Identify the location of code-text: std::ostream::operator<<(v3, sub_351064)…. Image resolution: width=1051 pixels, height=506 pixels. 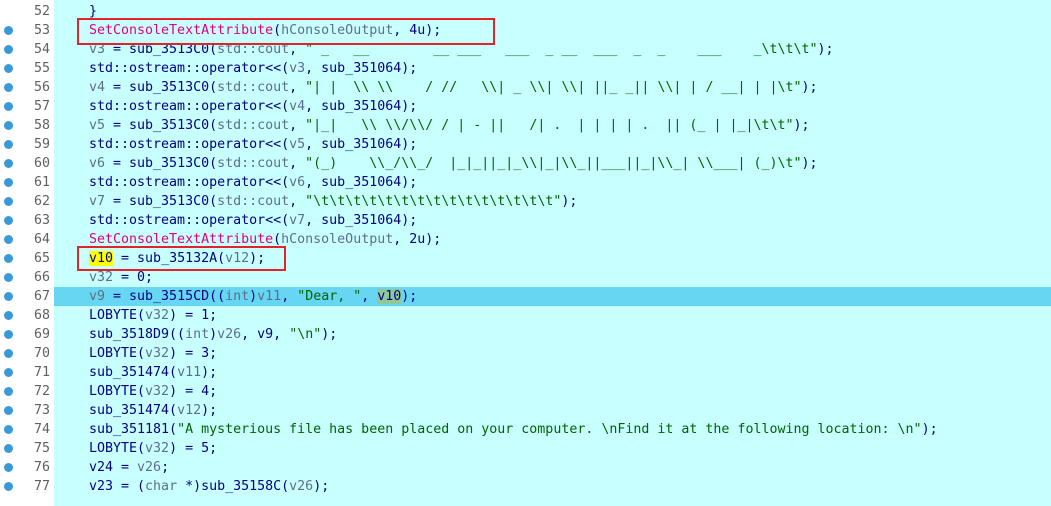
(253, 68).